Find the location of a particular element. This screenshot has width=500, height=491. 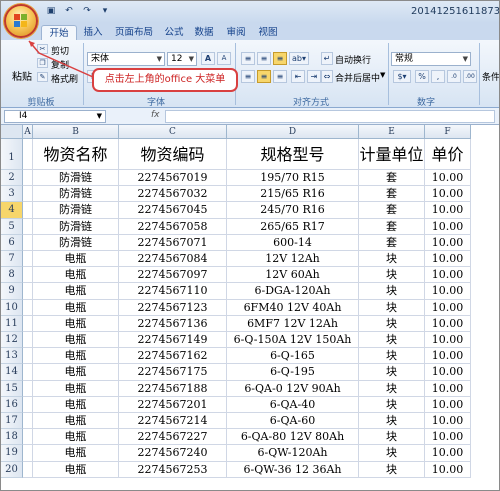

callout-arrow is located at coordinates (61, 59).